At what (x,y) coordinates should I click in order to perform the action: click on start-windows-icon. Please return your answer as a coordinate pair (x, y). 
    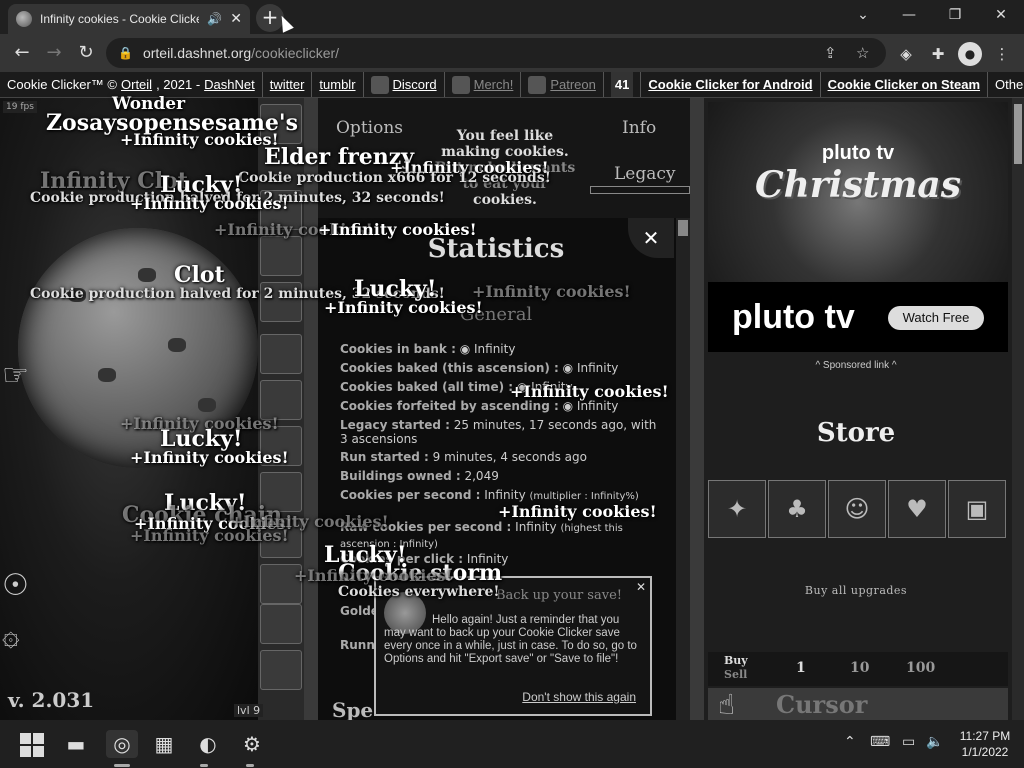
    Looking at the image, I should click on (32, 745).